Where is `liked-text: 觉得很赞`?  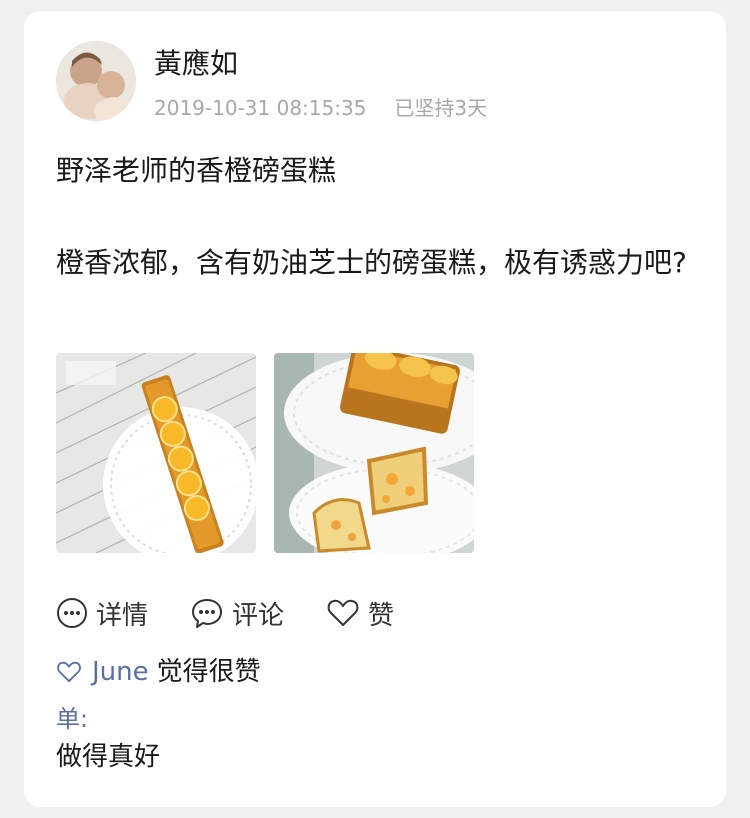 liked-text: 觉得很赞 is located at coordinates (208, 672).